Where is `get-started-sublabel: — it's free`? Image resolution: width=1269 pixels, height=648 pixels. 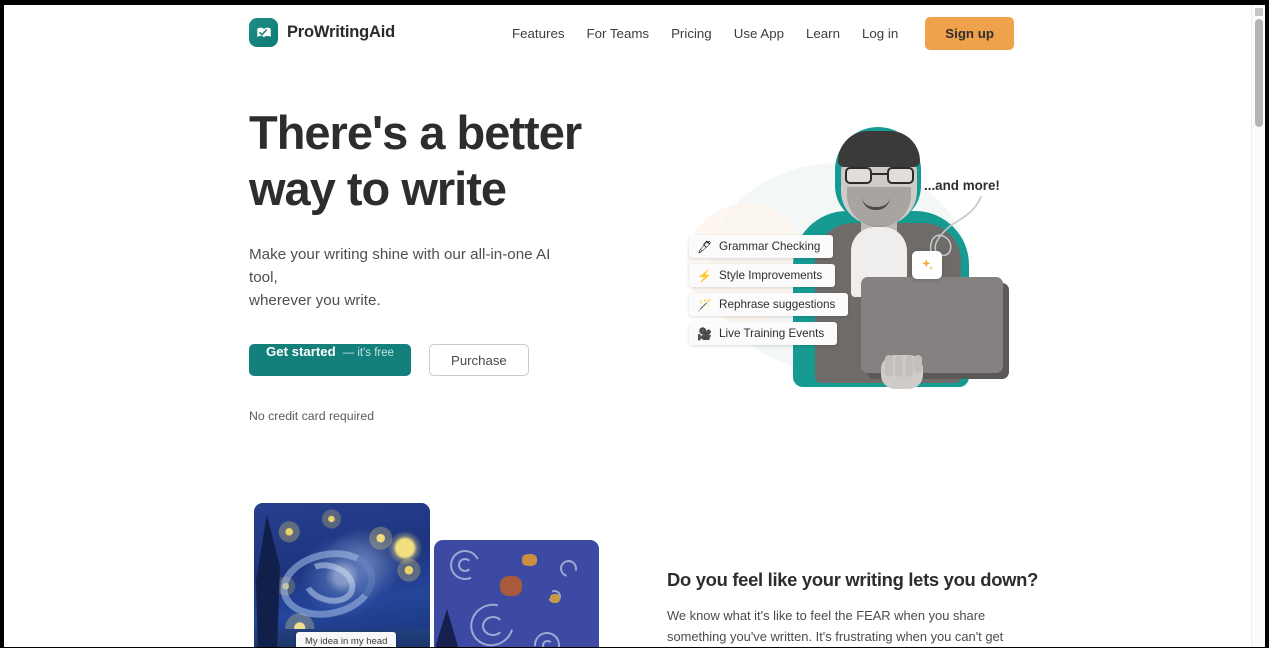
get-started-sublabel: — it's free is located at coordinates (368, 353).